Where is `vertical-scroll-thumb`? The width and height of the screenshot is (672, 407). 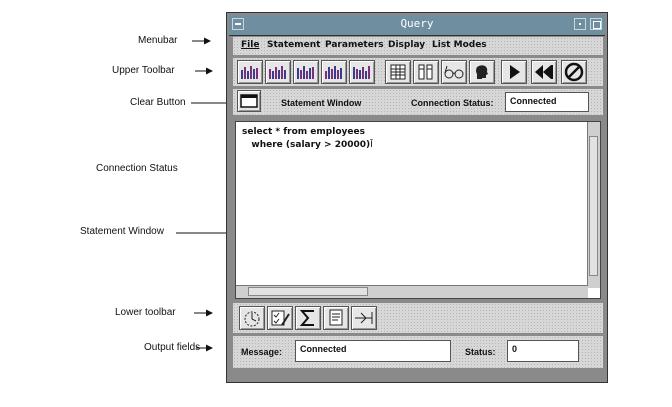 vertical-scroll-thumb is located at coordinates (593, 206).